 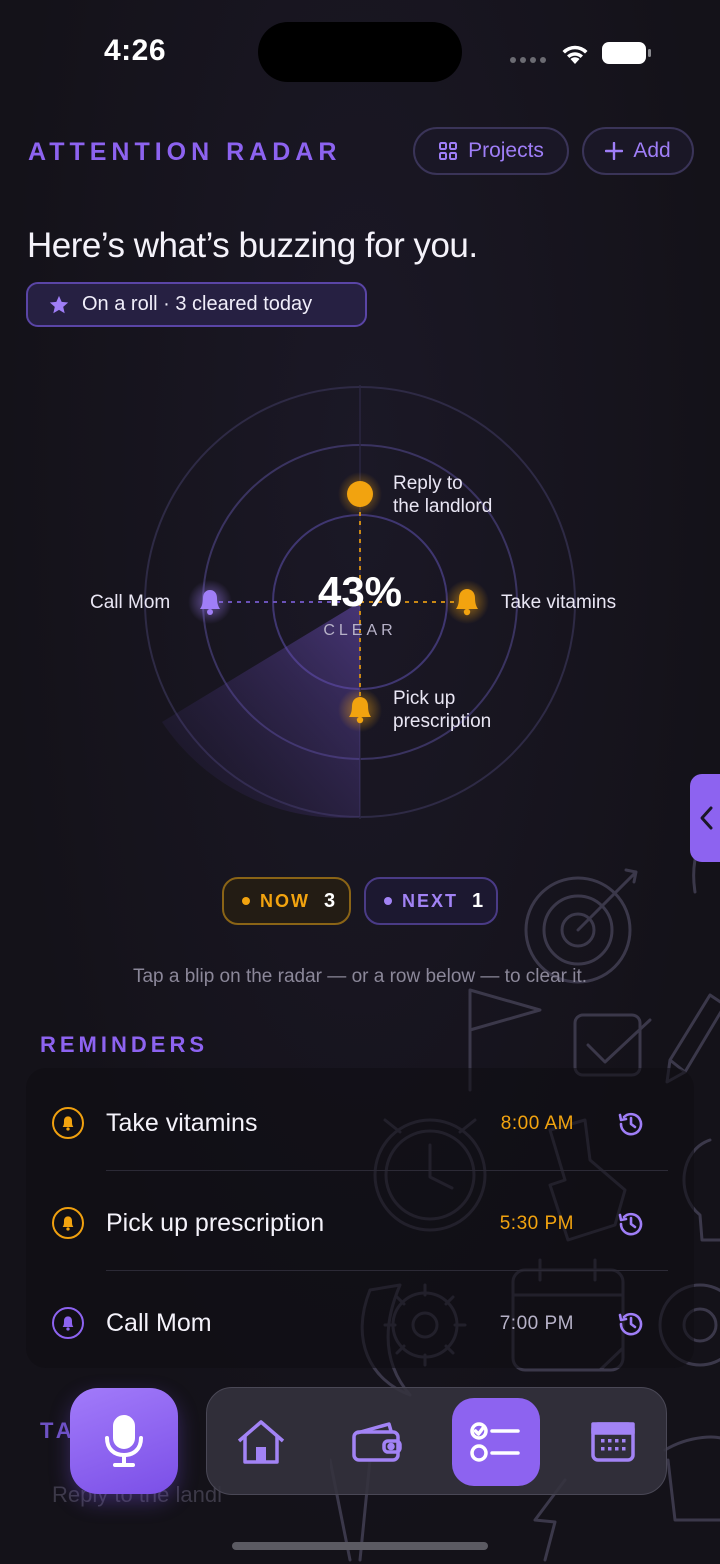 I want to click on calendar-icon, so click(x=613, y=1442).